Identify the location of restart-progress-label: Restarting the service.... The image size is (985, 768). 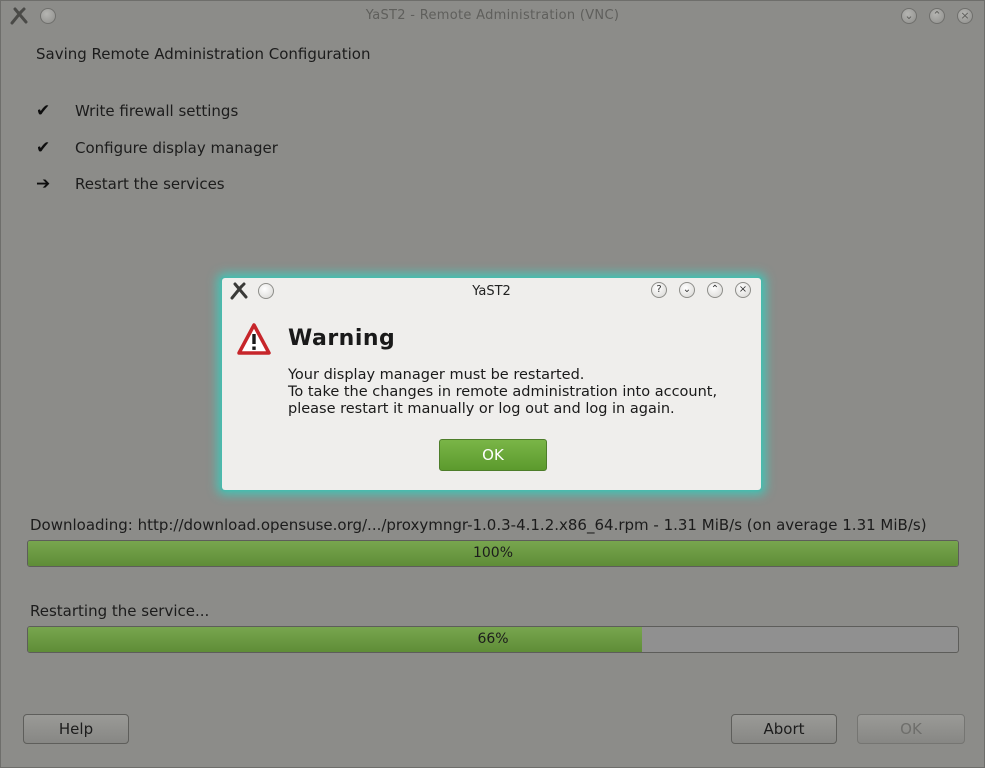
(120, 611).